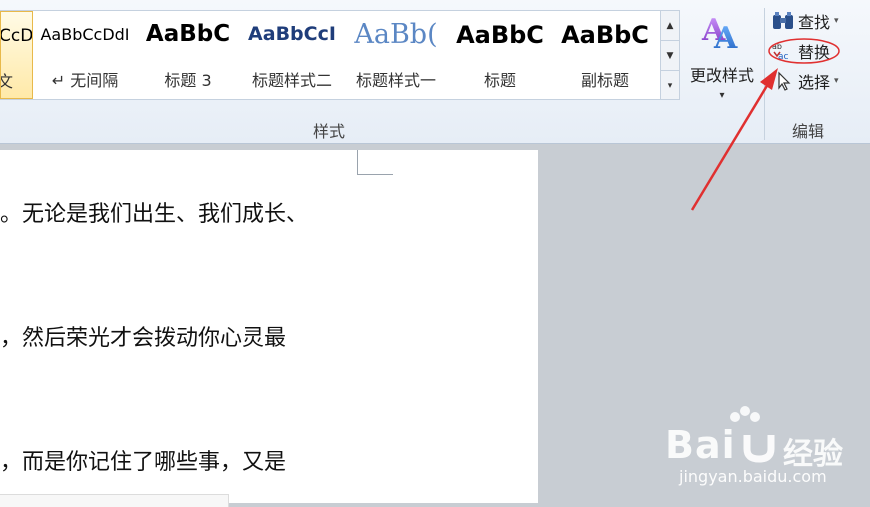 The image size is (870, 507). Describe the element at coordinates (85, 34) in the screenshot. I see `style-sample: AaBbCcDdI` at that location.